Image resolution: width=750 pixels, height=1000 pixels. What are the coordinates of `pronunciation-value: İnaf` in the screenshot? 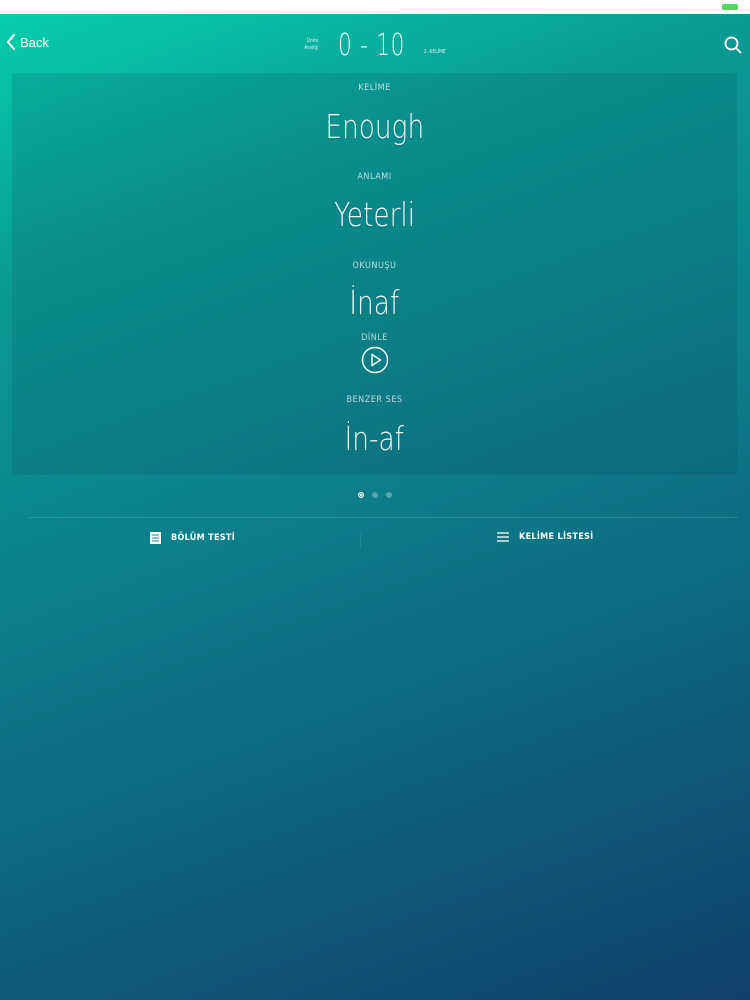 It's located at (374, 302).